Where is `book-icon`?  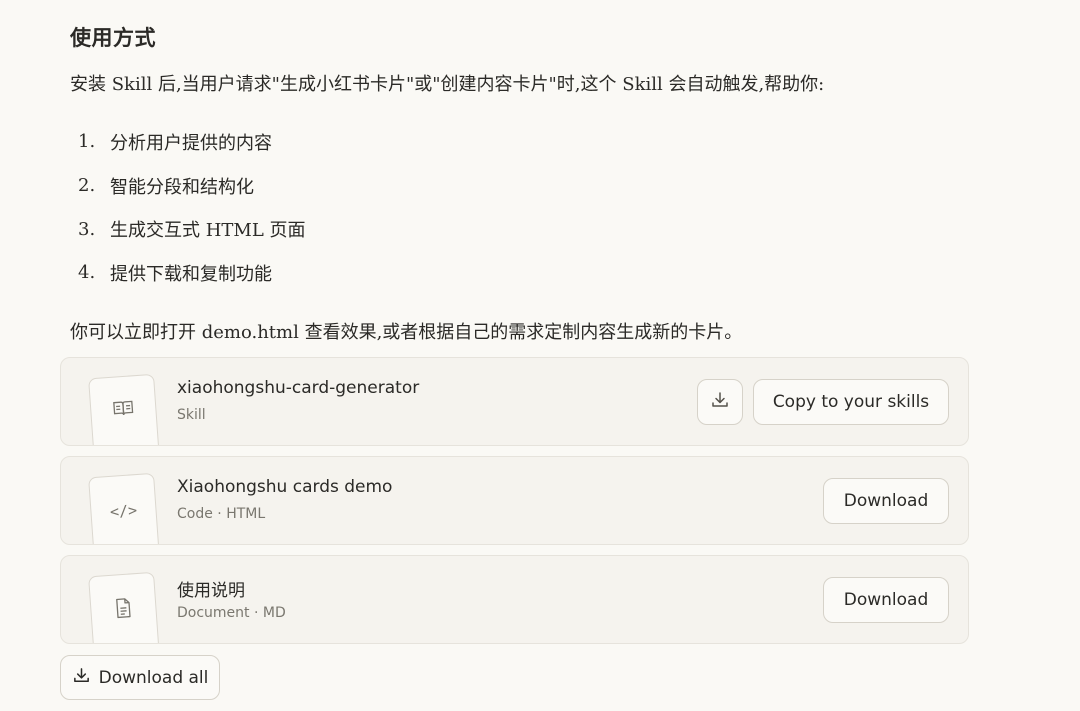 book-icon is located at coordinates (123, 407).